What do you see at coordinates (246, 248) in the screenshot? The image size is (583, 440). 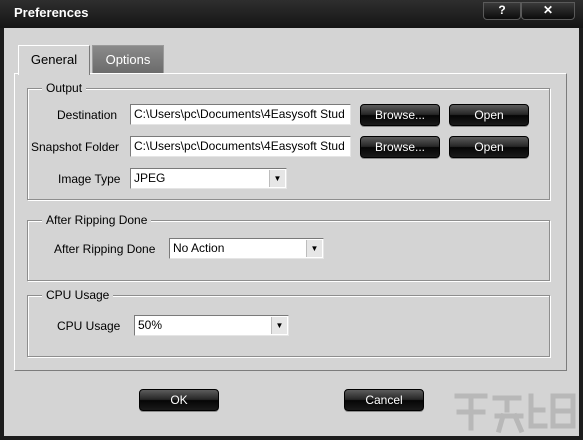 I see `after-ripping-select: No Action ▼` at bounding box center [246, 248].